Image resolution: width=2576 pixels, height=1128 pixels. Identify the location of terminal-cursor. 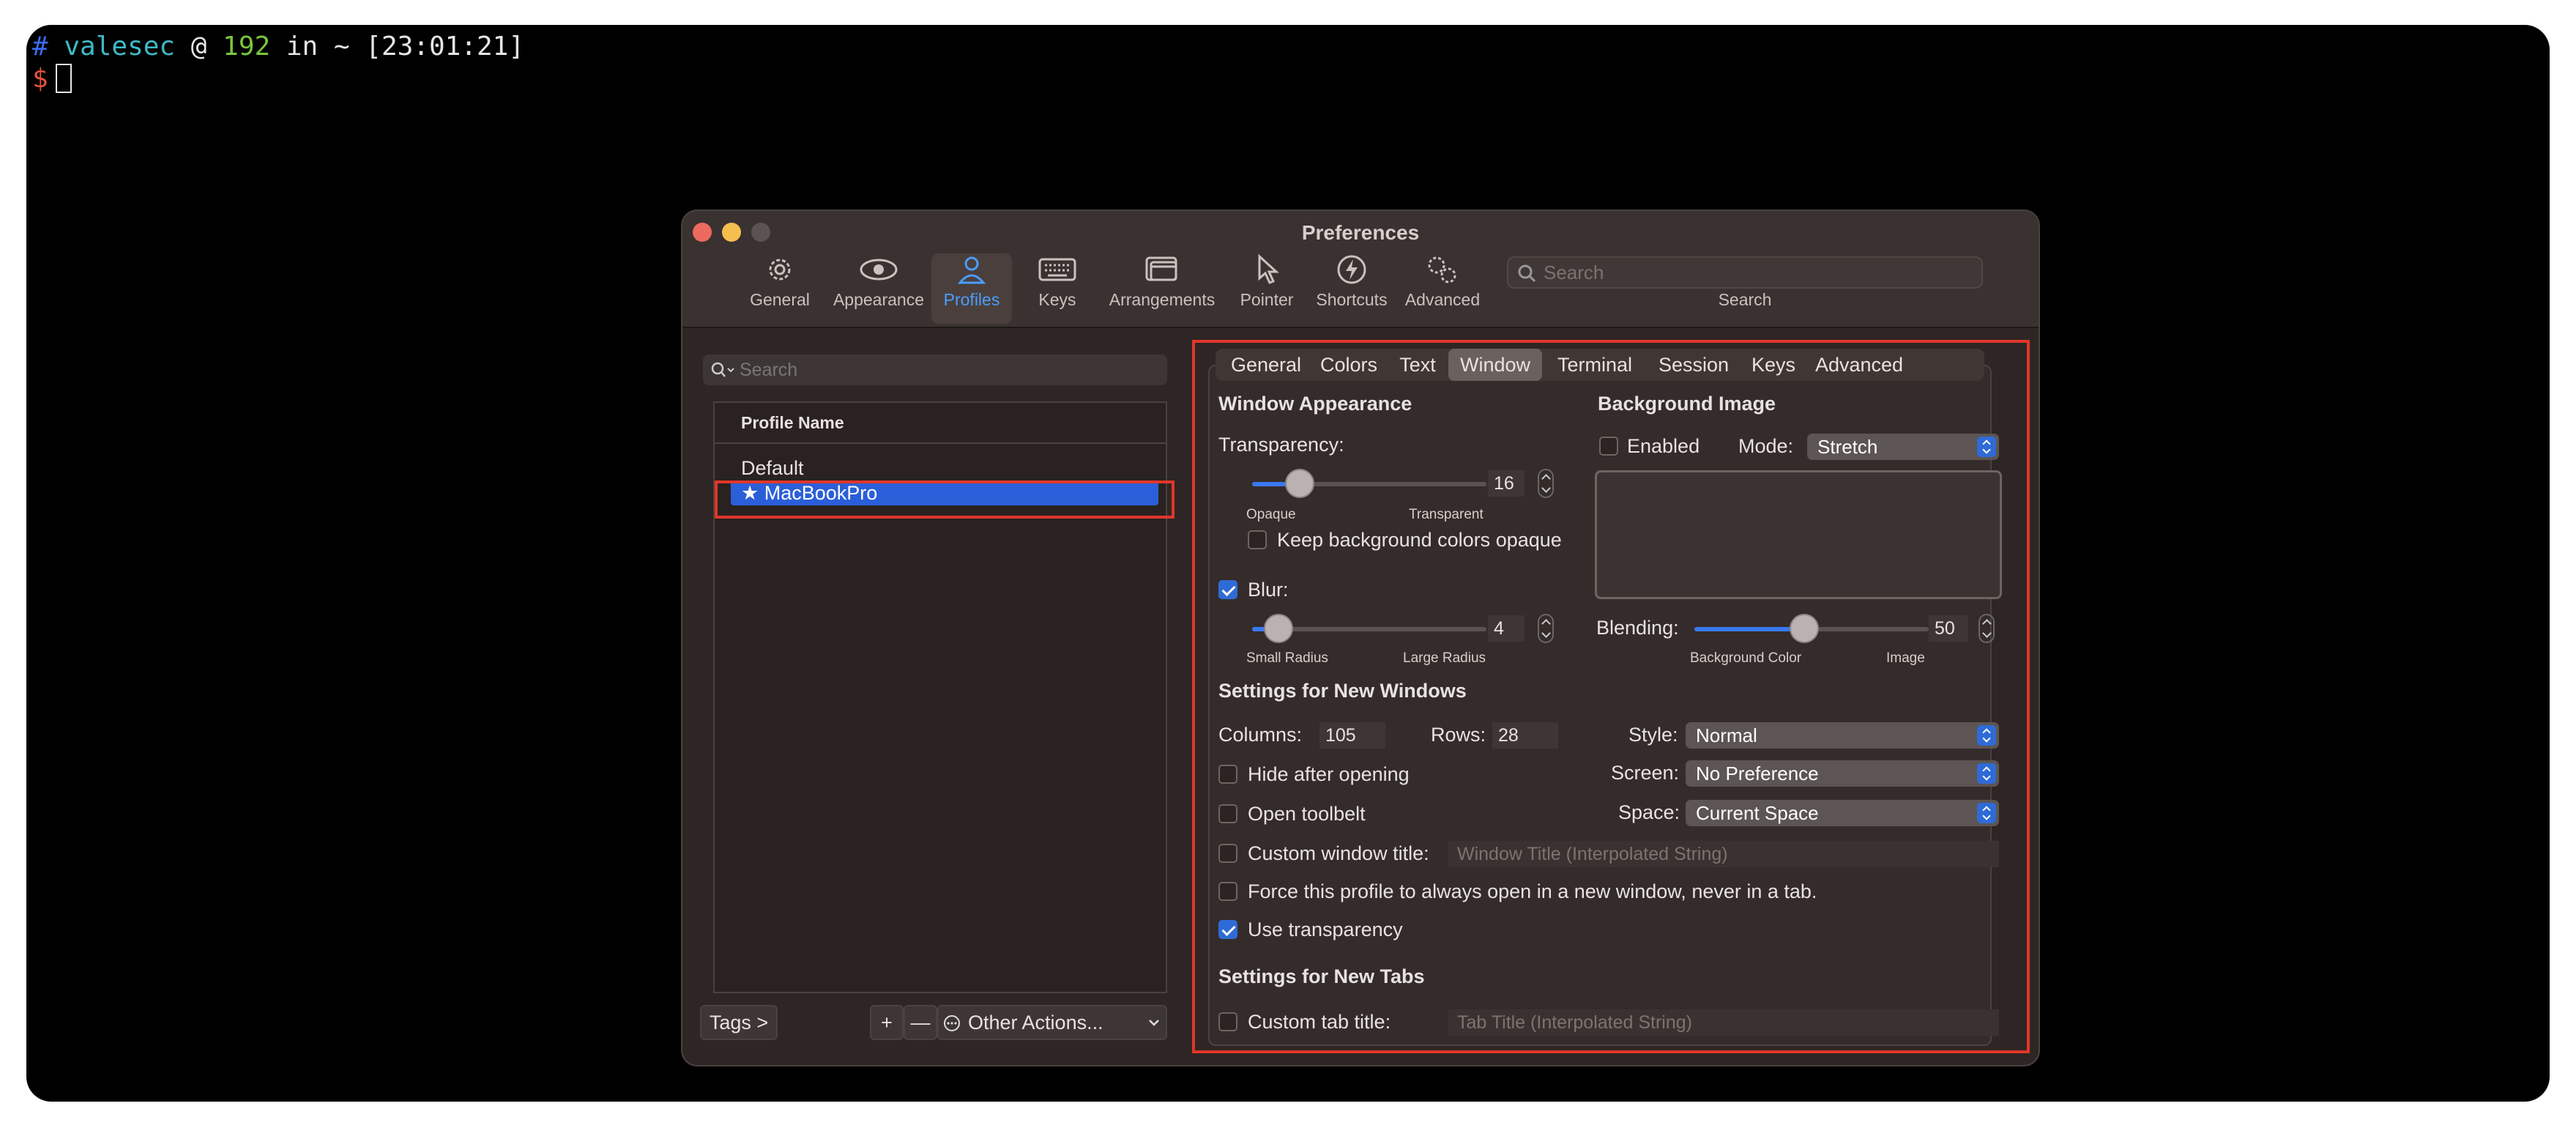
(63, 78).